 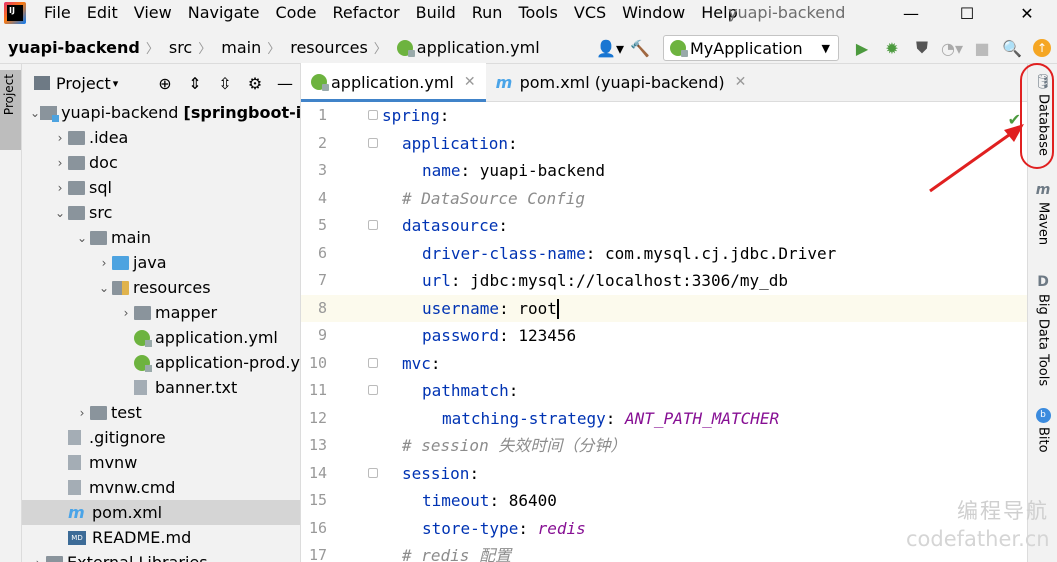 What do you see at coordinates (982, 48) in the screenshot?
I see `stop-icon: ■` at bounding box center [982, 48].